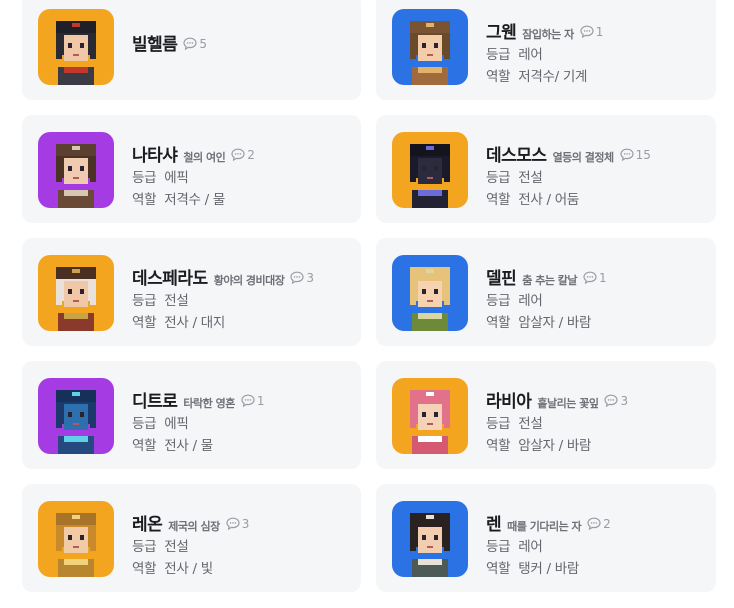 The width and height of the screenshot is (734, 608). Describe the element at coordinates (597, 301) in the screenshot. I see `grade-row: 등급 레어` at that location.